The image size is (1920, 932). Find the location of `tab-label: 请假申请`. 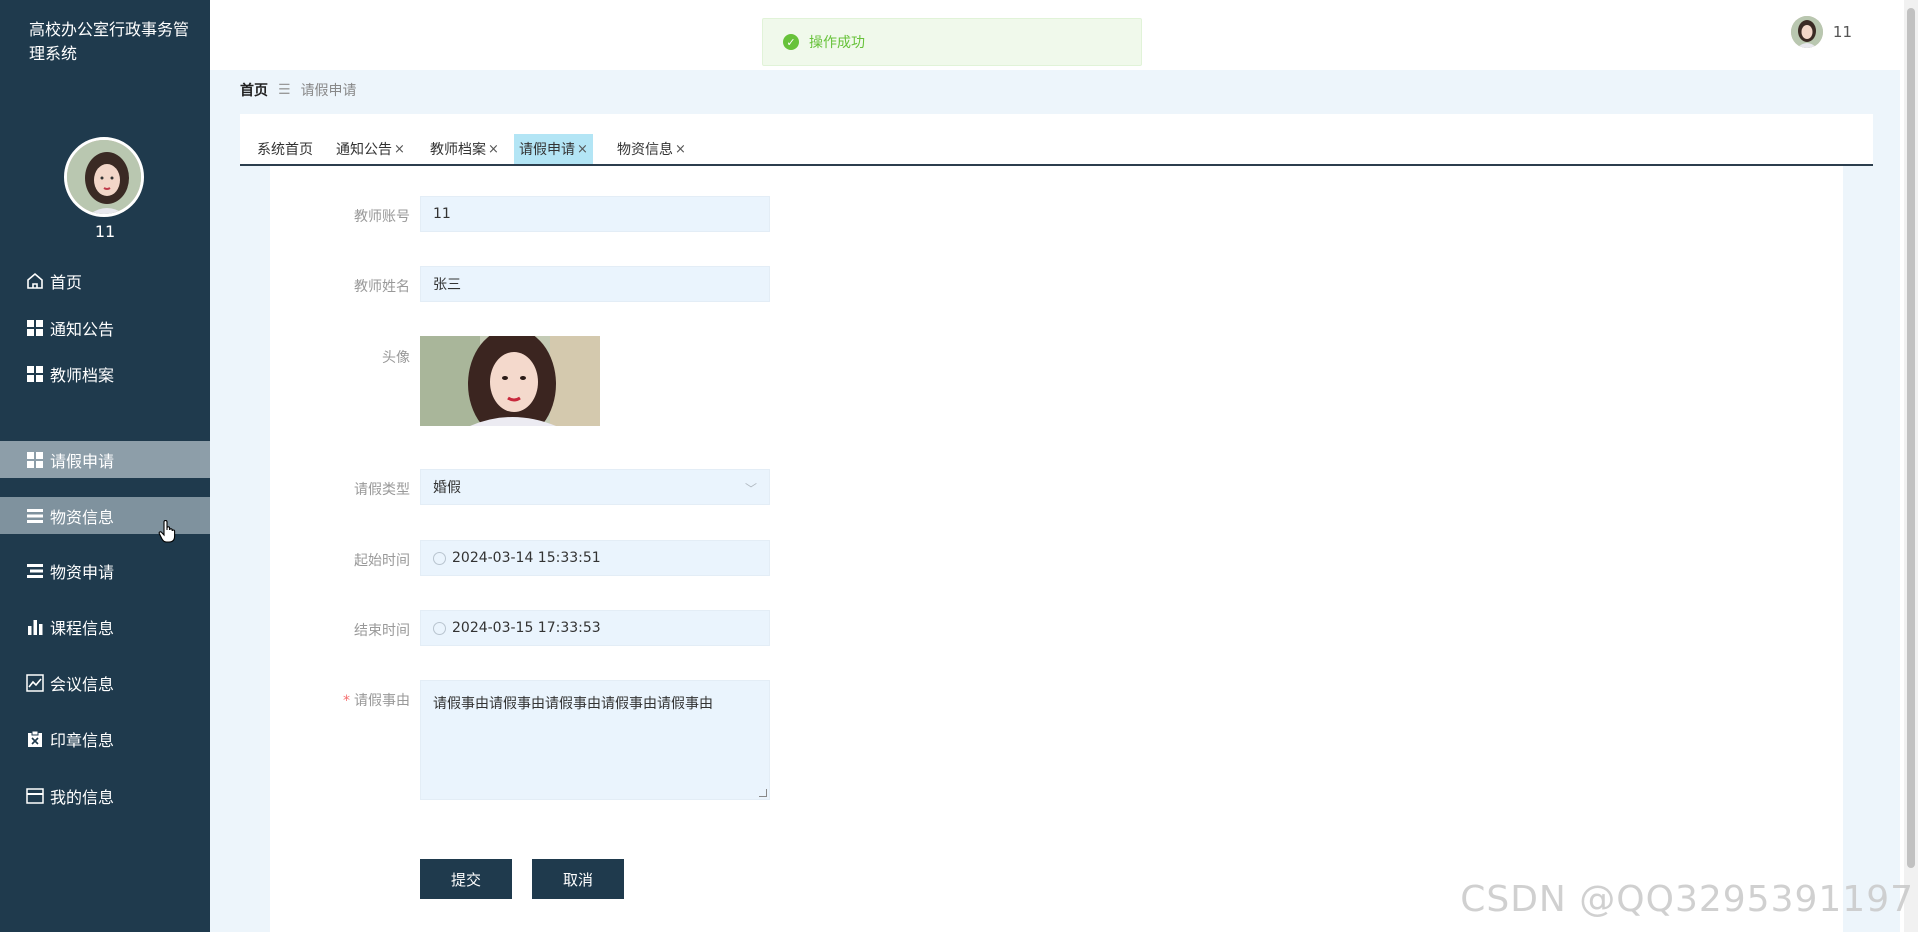

tab-label: 请假申请 is located at coordinates (547, 150).